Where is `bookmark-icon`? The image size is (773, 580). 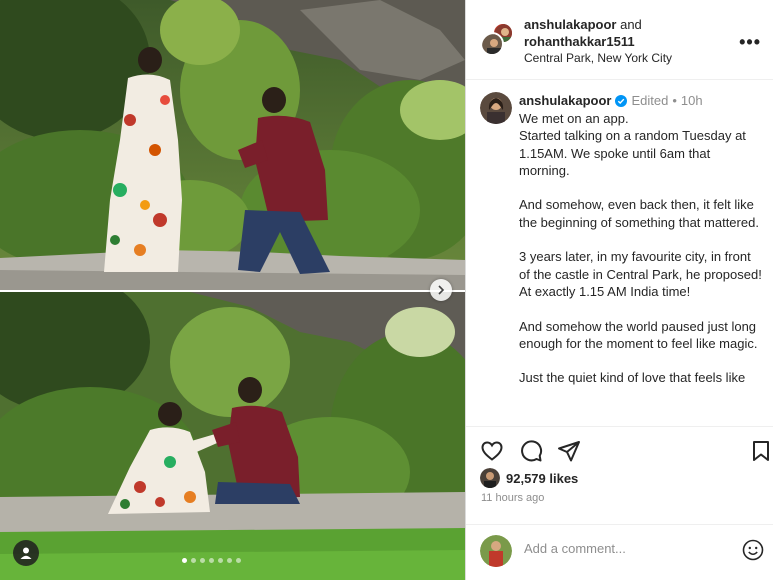 bookmark-icon is located at coordinates (761, 451).